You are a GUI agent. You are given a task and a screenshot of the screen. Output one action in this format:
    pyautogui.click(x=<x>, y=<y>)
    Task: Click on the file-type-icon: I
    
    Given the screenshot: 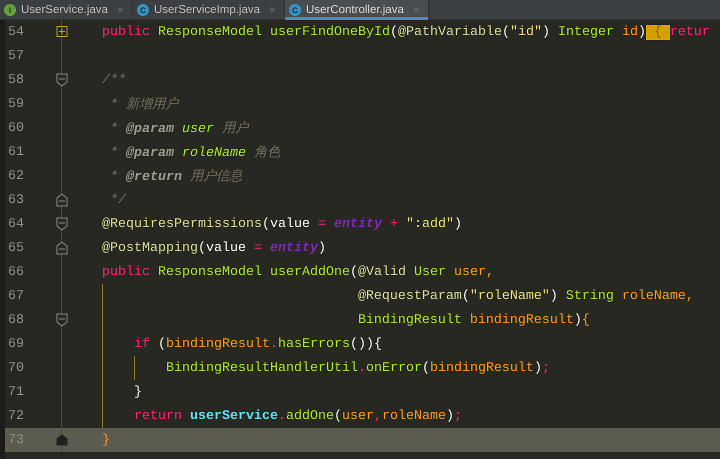 What is the action you would take?
    pyautogui.click(x=10, y=10)
    